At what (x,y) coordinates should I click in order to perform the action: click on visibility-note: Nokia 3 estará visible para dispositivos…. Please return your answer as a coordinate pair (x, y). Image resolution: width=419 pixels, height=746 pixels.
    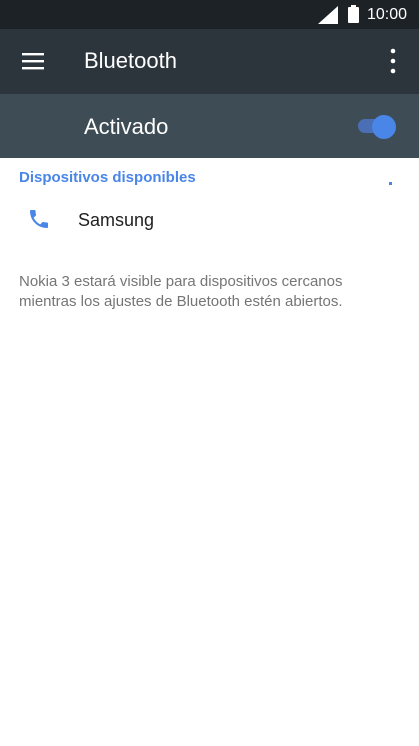
    Looking at the image, I should click on (181, 291).